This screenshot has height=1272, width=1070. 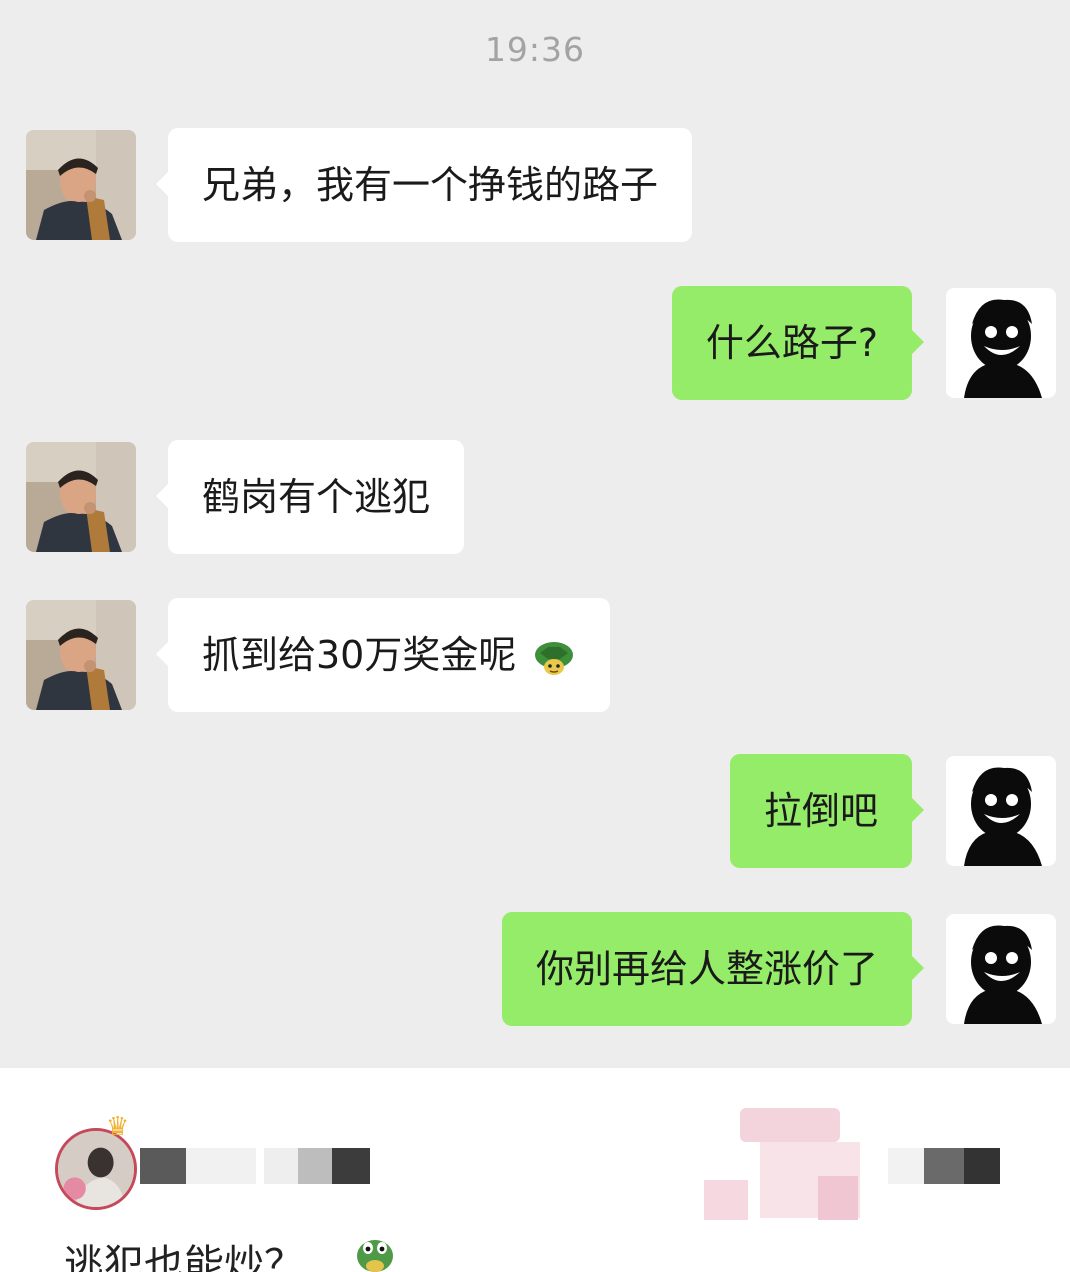 I want to click on message-text: 什么路子?, so click(x=791, y=343).